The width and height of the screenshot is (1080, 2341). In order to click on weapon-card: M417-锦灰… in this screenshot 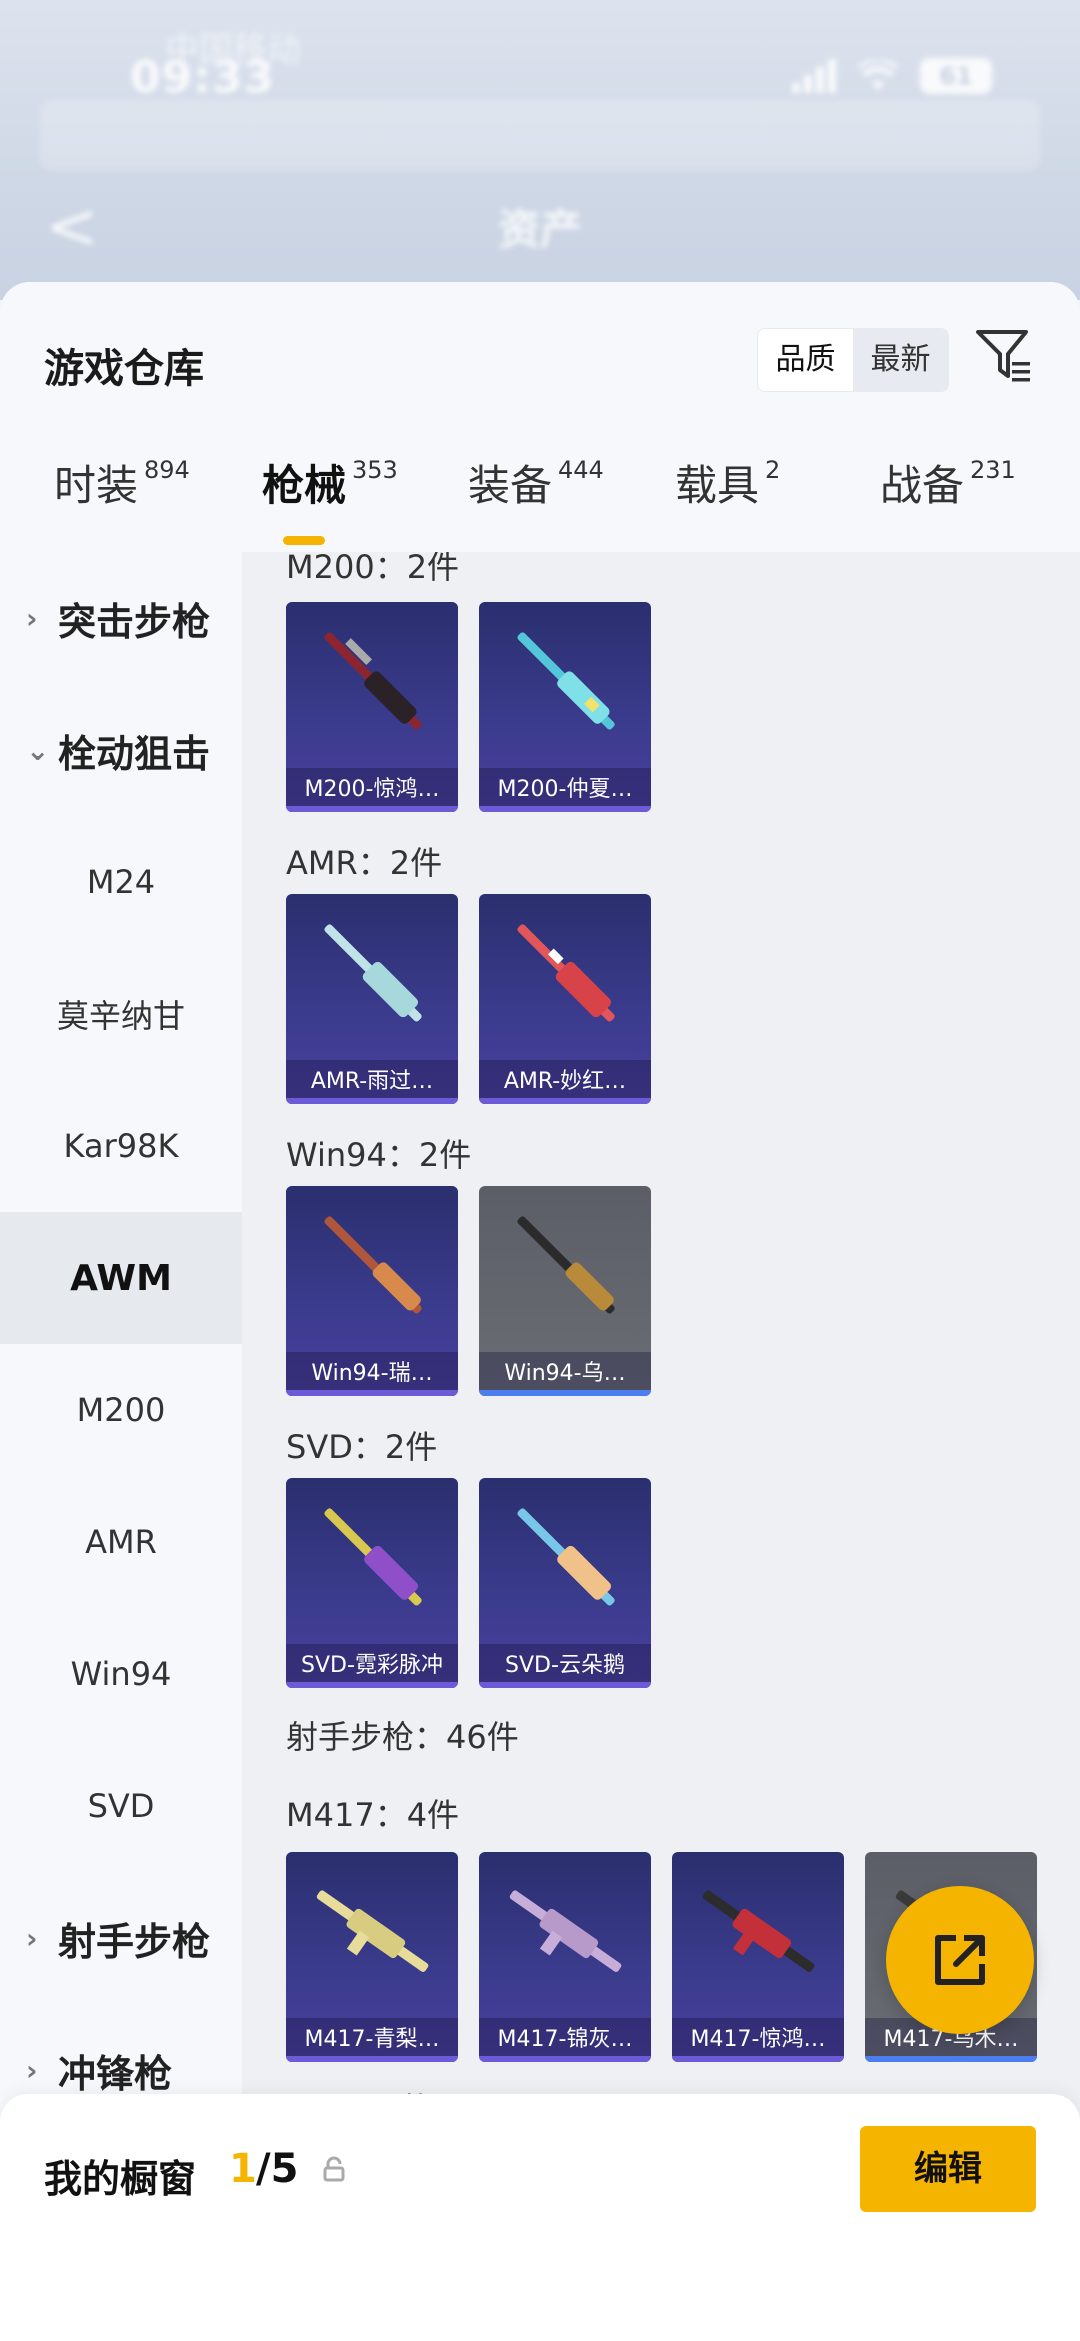, I will do `click(565, 1957)`.